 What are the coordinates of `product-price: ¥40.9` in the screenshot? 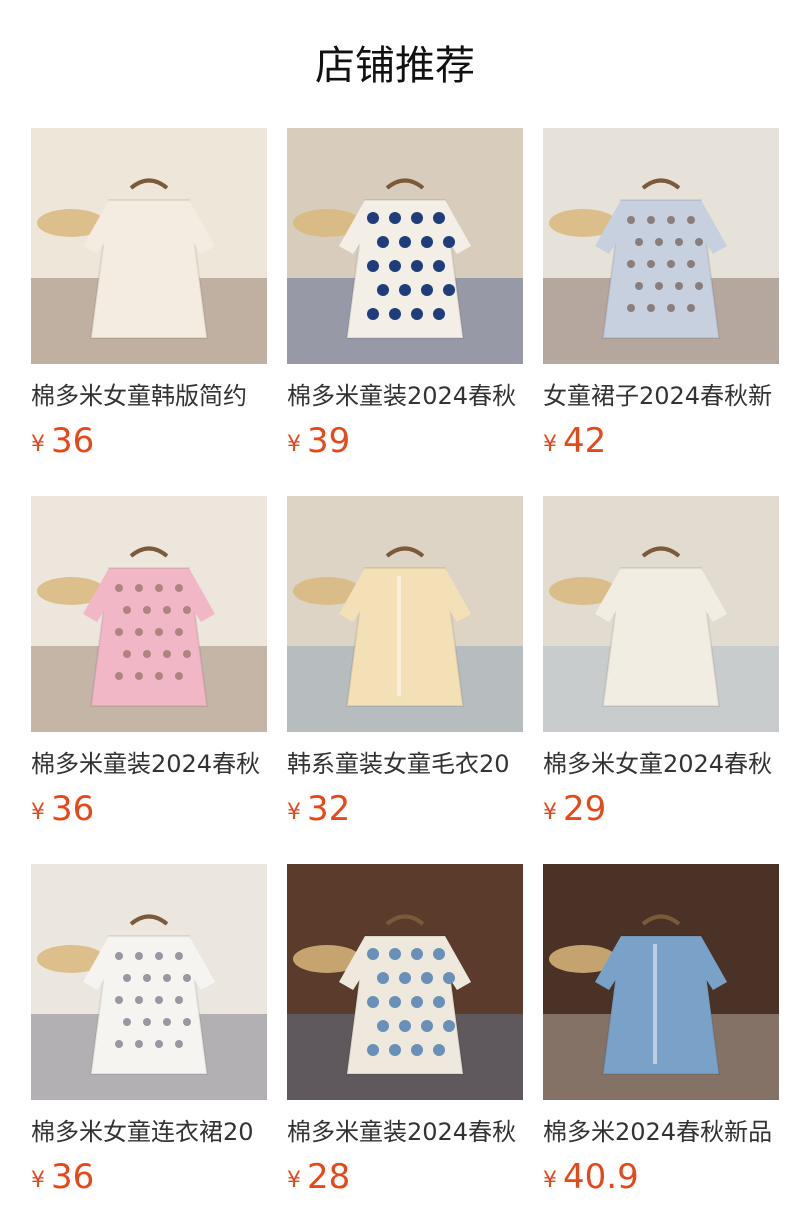 It's located at (661, 1177).